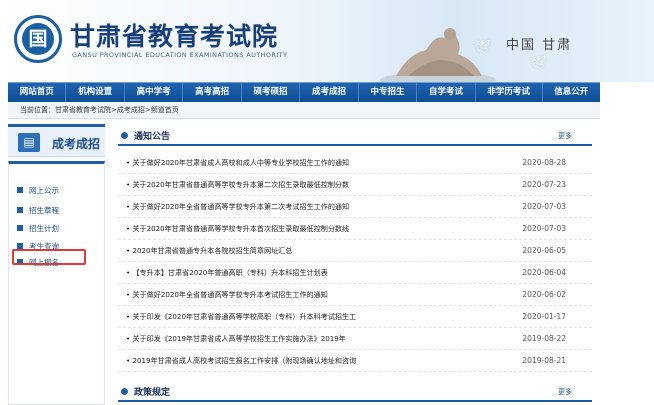 This screenshot has width=654, height=405. What do you see at coordinates (44, 210) in the screenshot?
I see `sidebar-item-label: 招生章程` at bounding box center [44, 210].